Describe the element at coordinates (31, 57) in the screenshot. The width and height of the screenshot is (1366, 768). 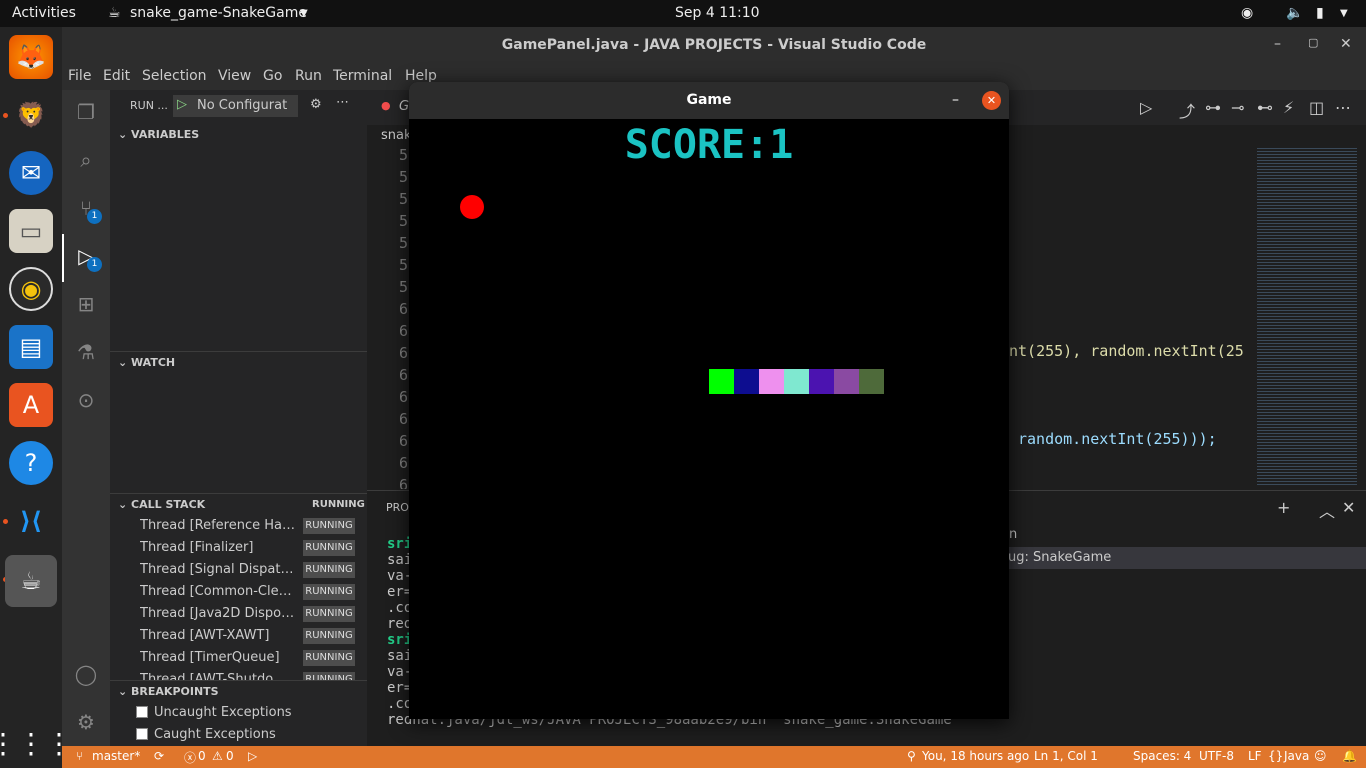
I see `firefox-icon: 🦊` at that location.